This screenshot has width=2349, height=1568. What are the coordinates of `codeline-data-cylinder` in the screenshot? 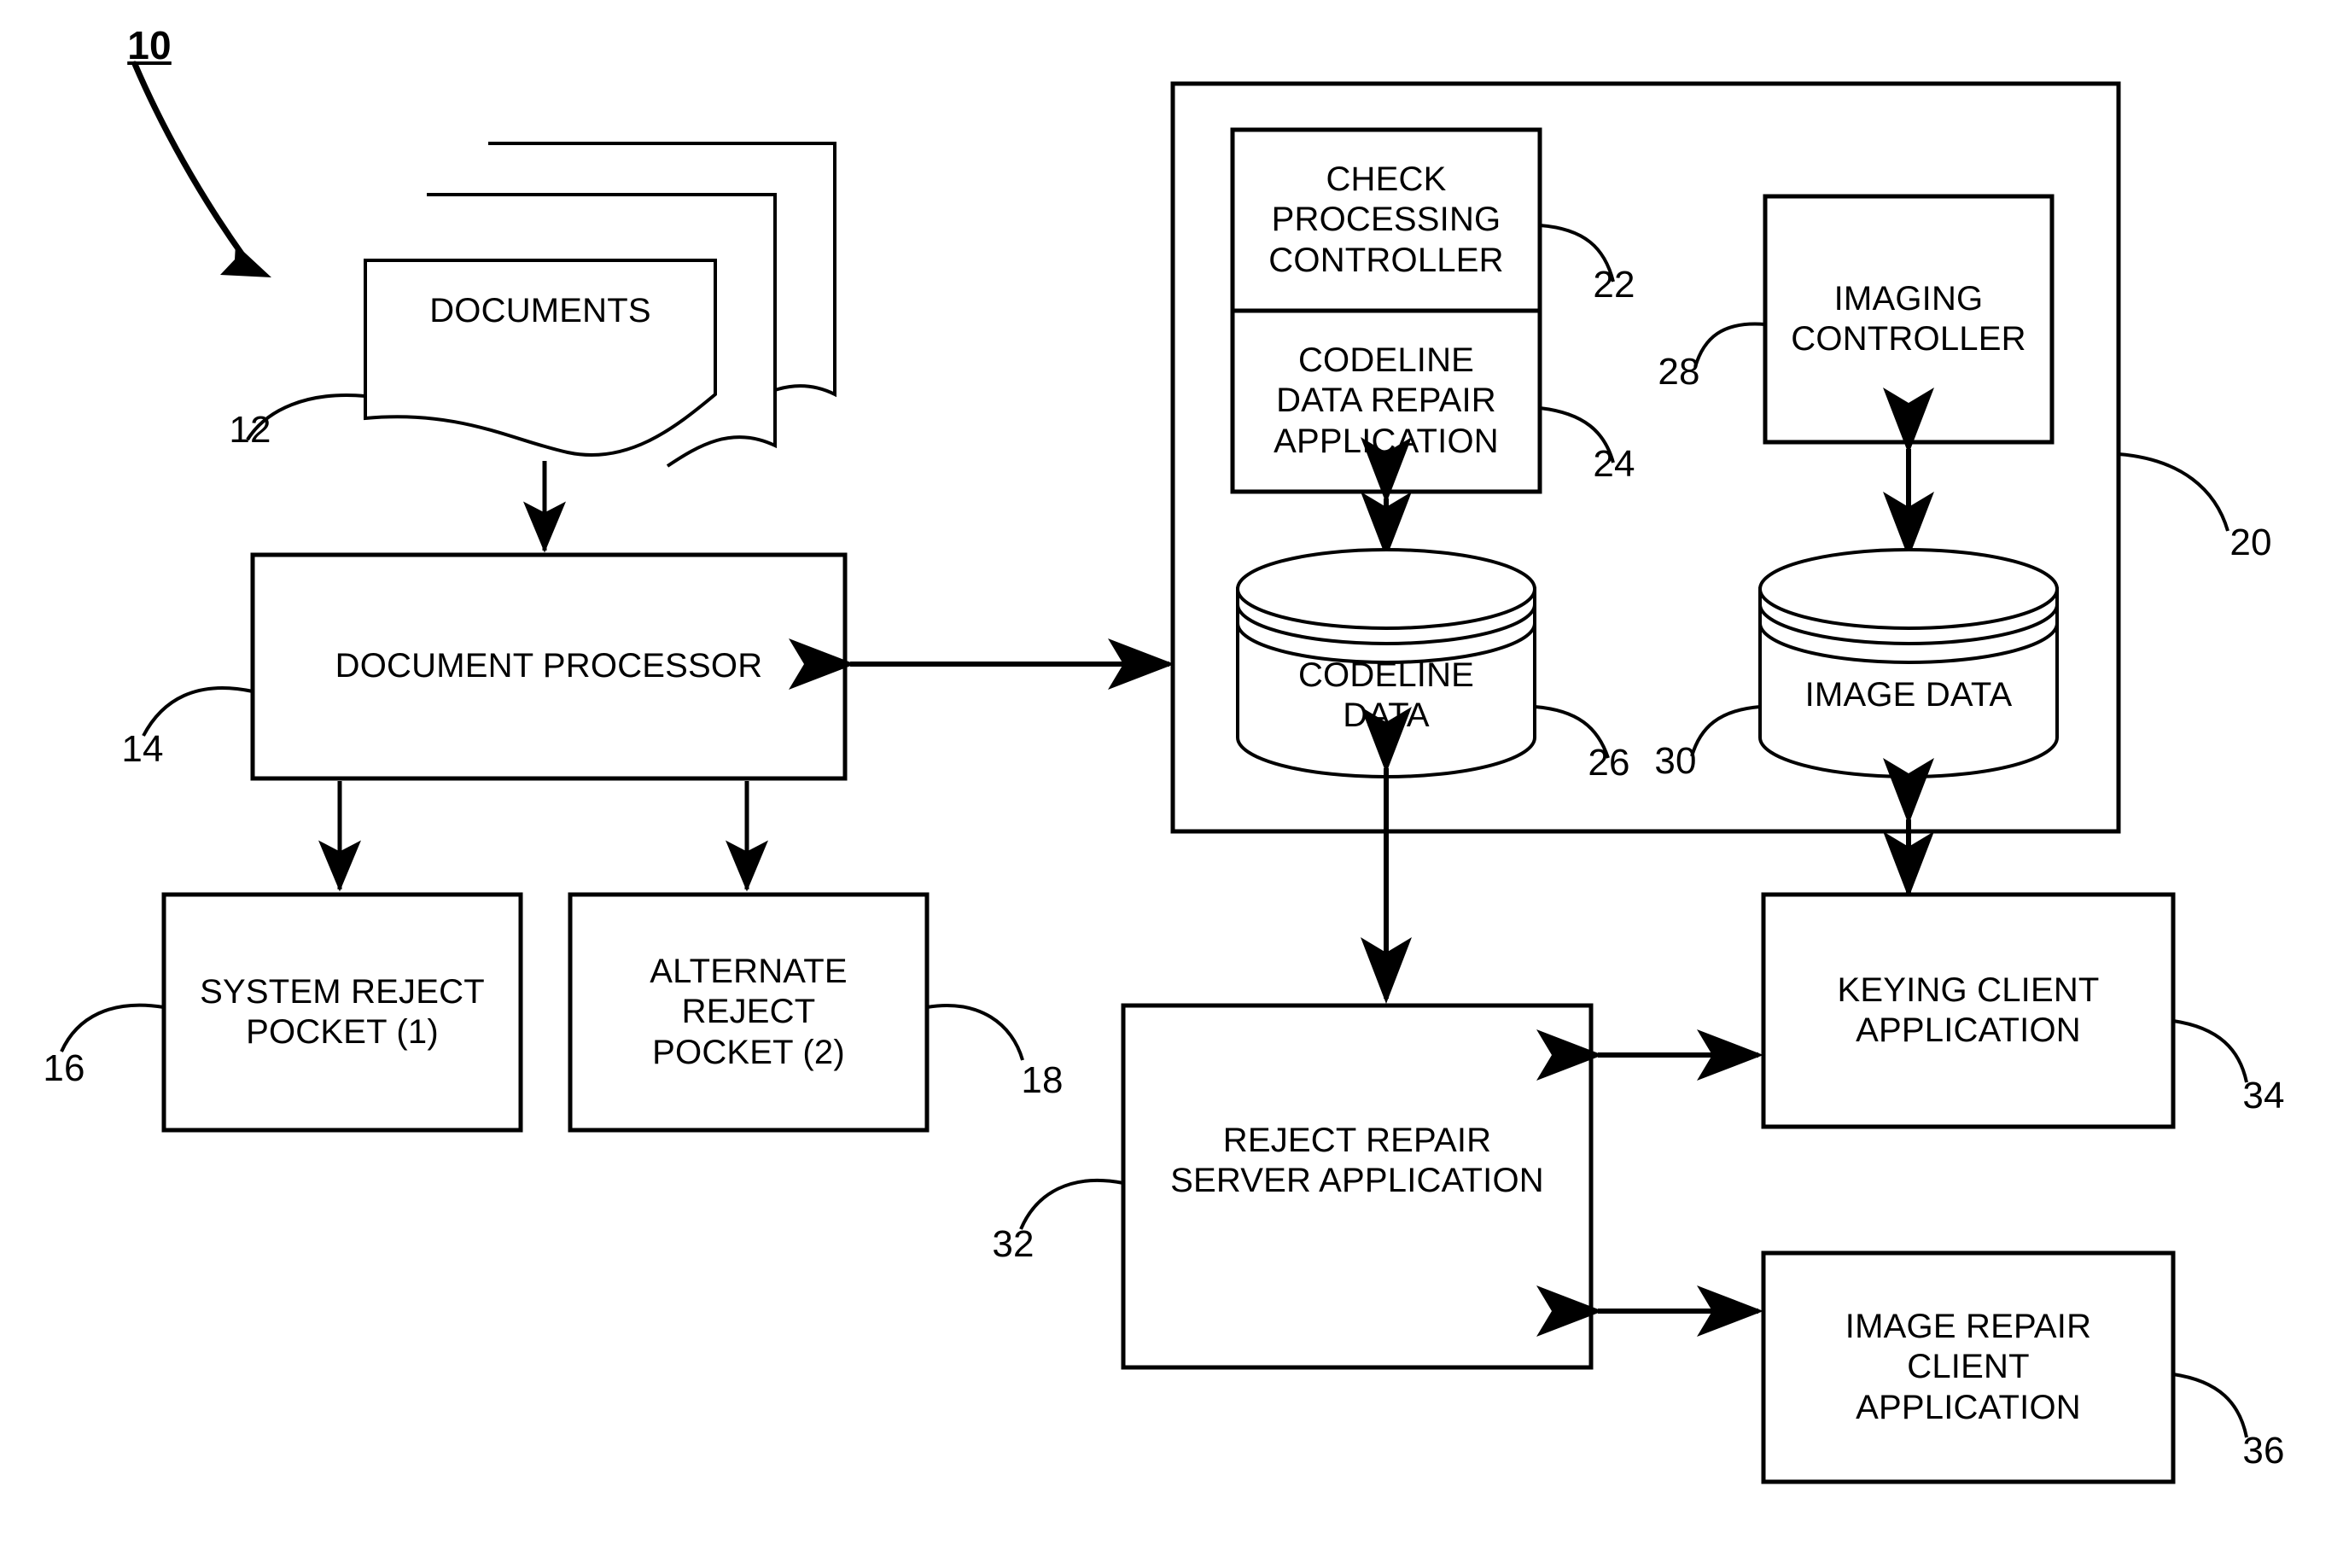 It's located at (1386, 663).